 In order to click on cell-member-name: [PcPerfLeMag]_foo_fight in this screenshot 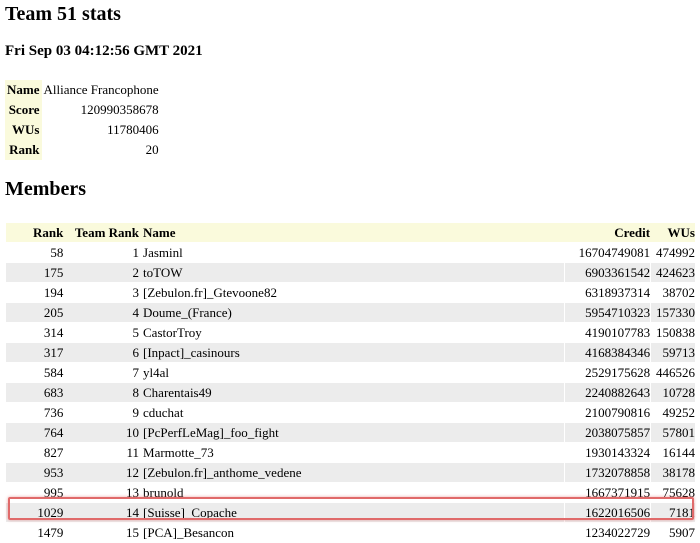, I will do `click(352, 432)`.